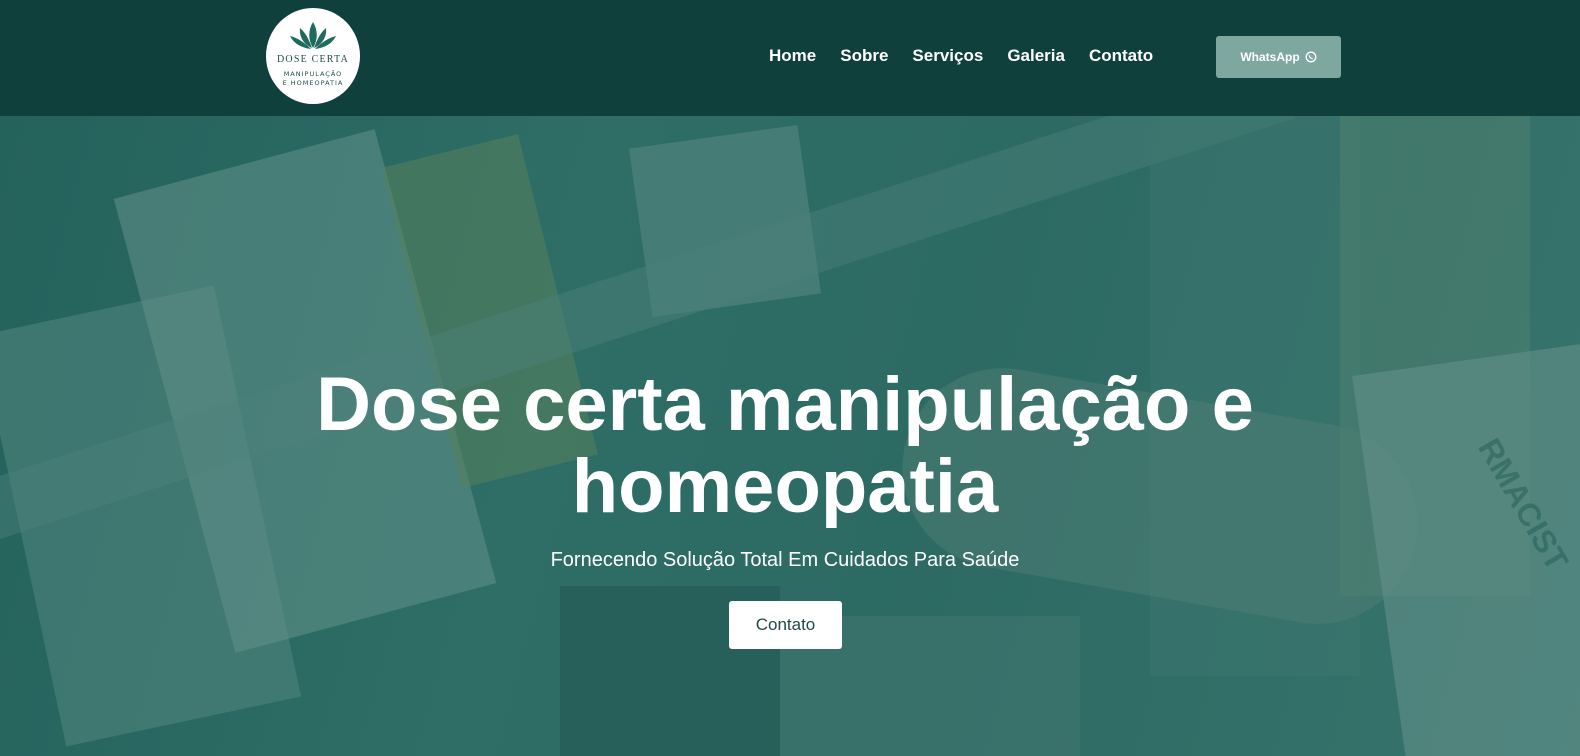 Image resolution: width=1580 pixels, height=756 pixels. I want to click on nav-home: Home, so click(792, 56).